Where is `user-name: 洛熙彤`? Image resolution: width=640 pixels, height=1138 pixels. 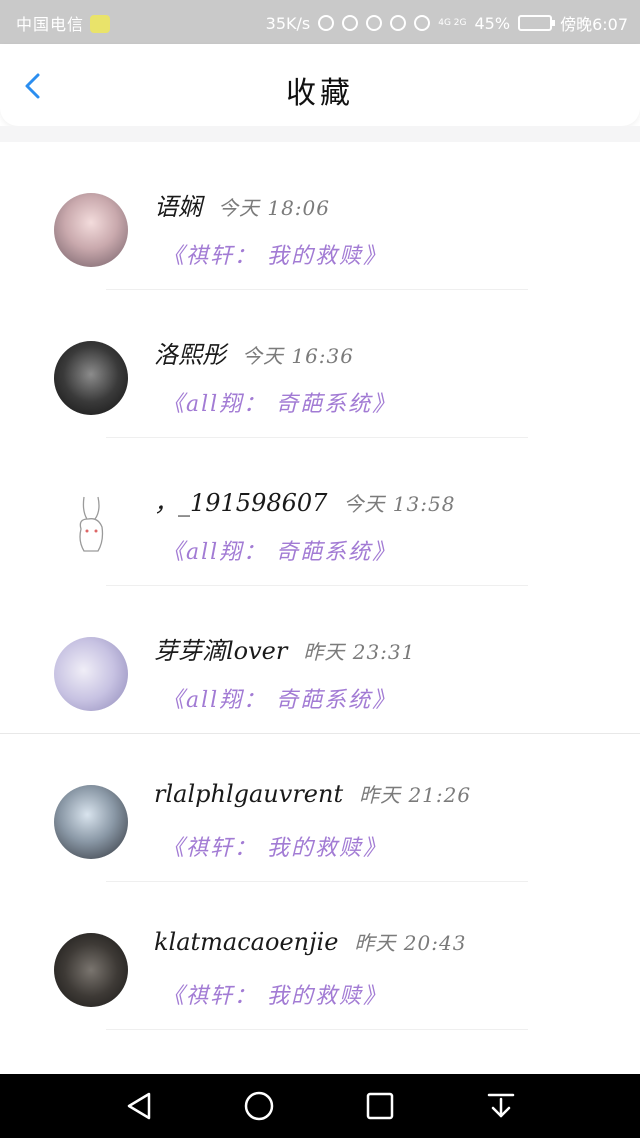
user-name: 洛熙彤 is located at coordinates (190, 355).